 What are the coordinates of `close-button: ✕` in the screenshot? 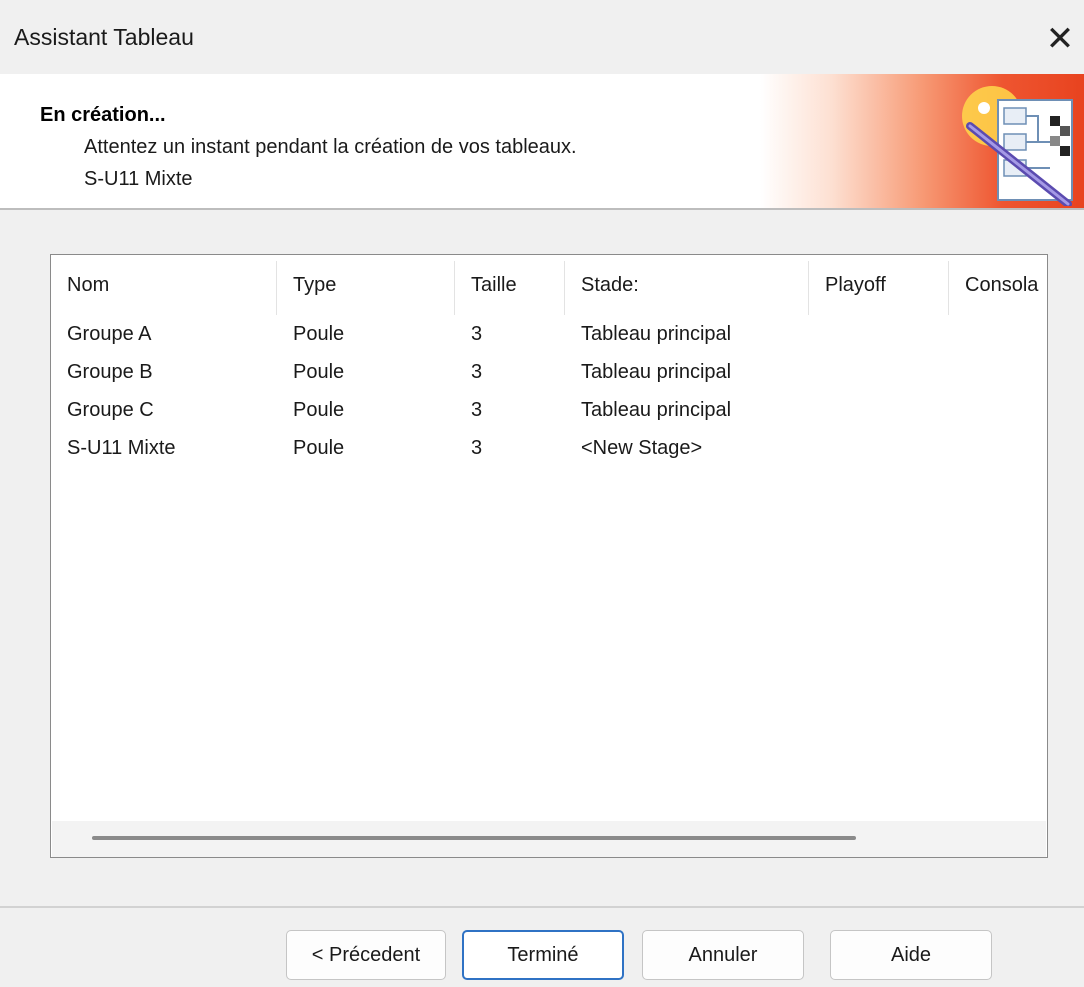 It's located at (1060, 39).